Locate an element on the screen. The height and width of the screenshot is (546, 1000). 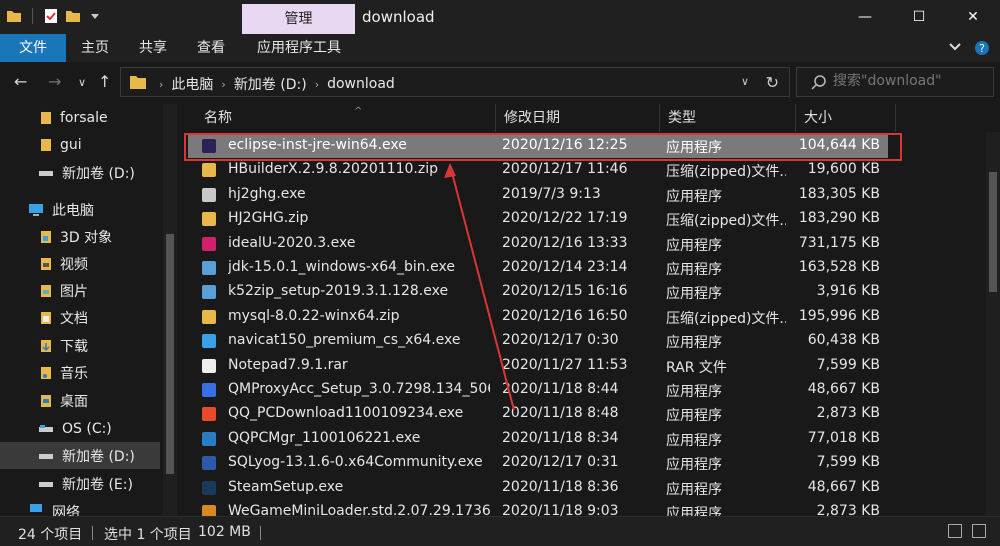
help-icon: ? is located at coordinates (982, 48).